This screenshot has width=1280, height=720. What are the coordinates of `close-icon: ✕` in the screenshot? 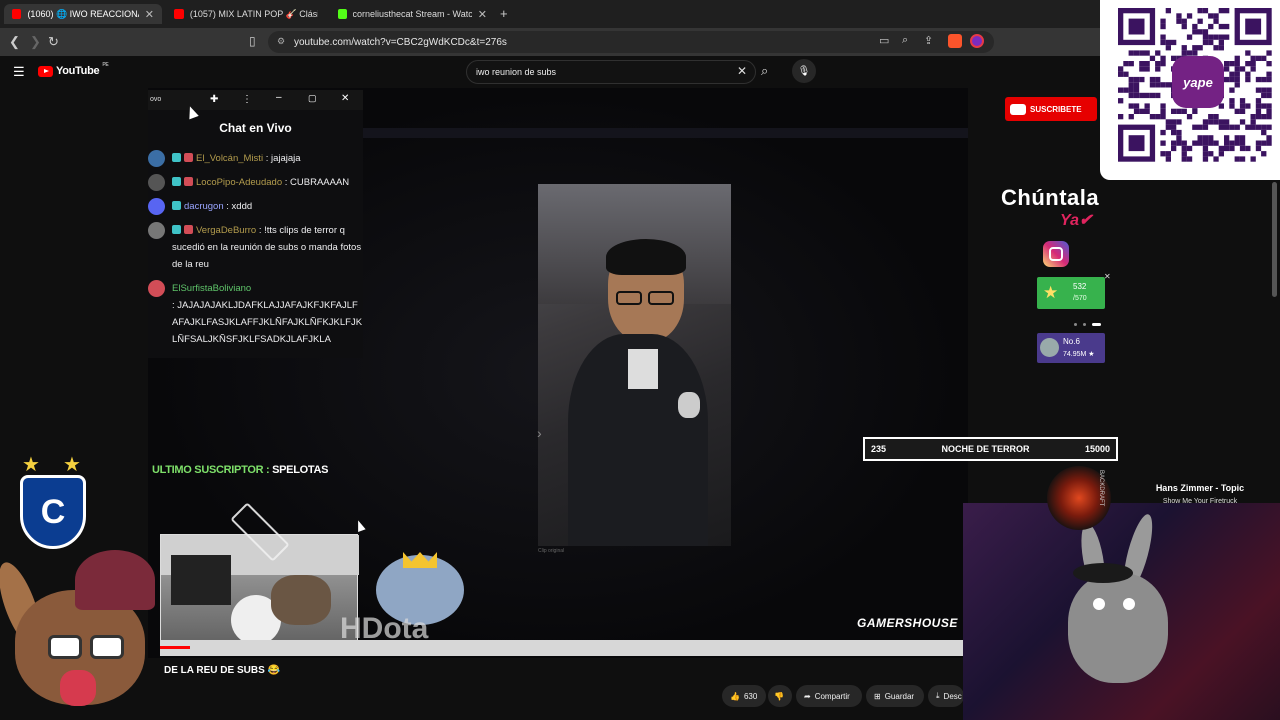 It's located at (1107, 276).